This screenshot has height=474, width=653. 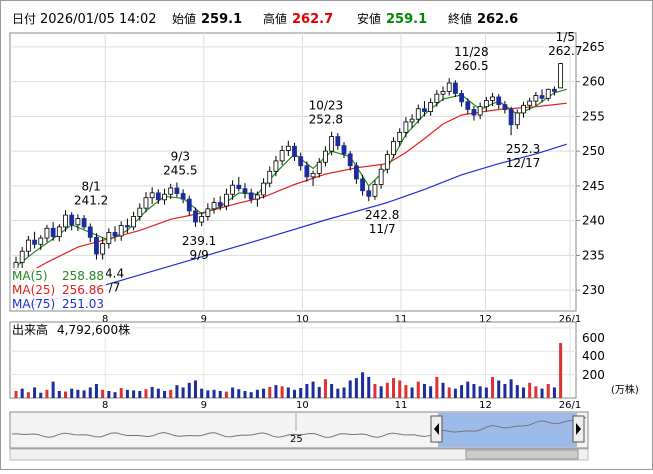 I want to click on open-value: 259.1, so click(x=221, y=19).